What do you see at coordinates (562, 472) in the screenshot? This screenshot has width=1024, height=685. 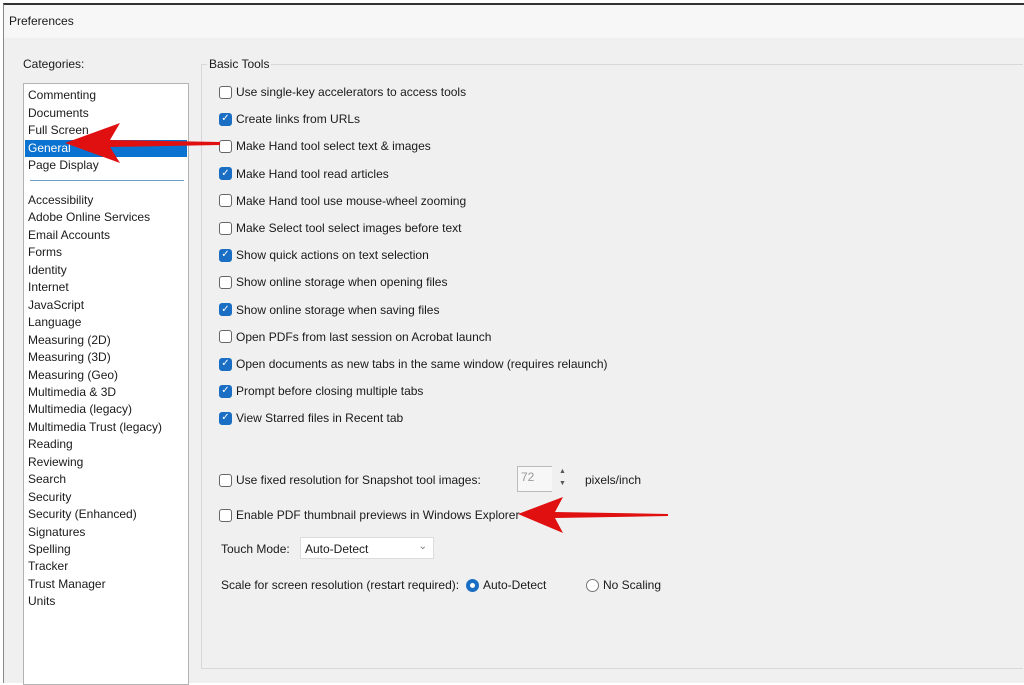 I see `up-icon: ▲` at bounding box center [562, 472].